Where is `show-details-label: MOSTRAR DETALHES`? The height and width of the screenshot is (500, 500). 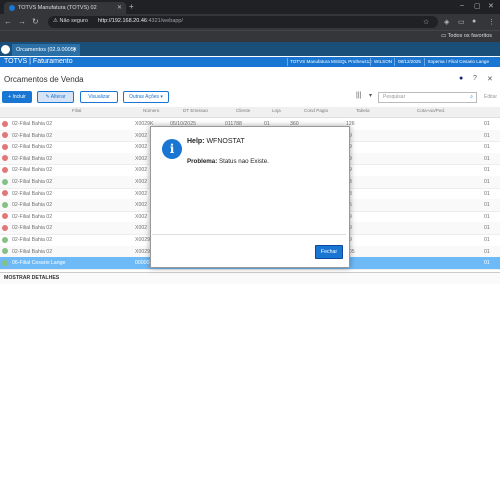
show-details-label: MOSTRAR DETALHES is located at coordinates (31, 278).